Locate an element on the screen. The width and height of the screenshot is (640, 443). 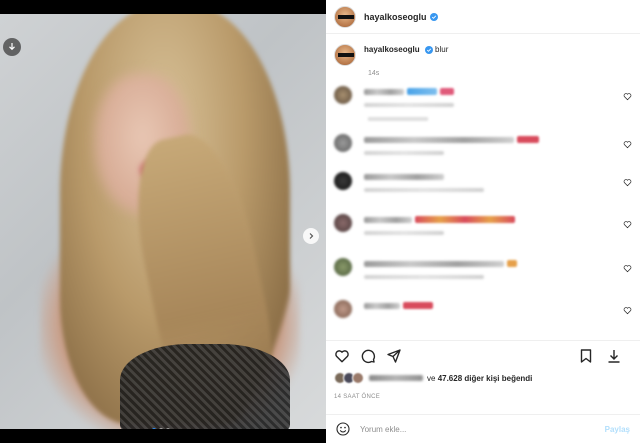
likes-text: ve 47.628 diğer kişi beğendi is located at coordinates (479, 378).